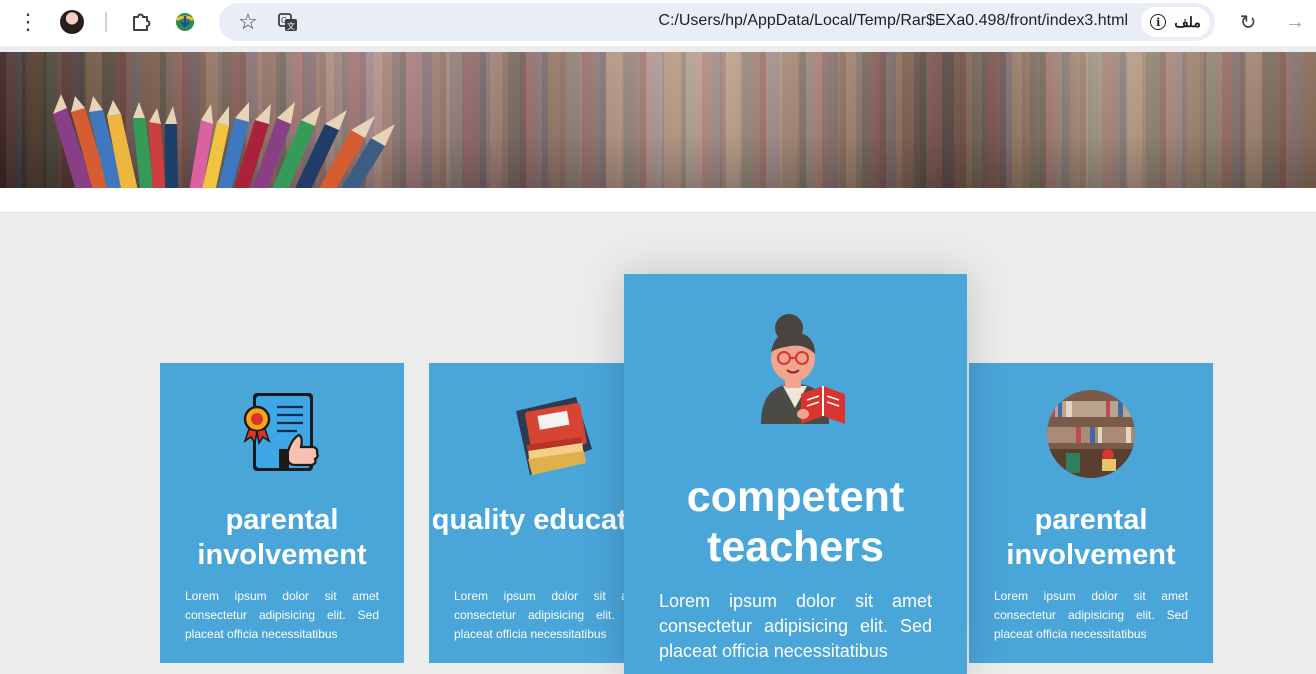 The image size is (1316, 674). I want to click on teacher-with-book-icon, so click(795, 371).